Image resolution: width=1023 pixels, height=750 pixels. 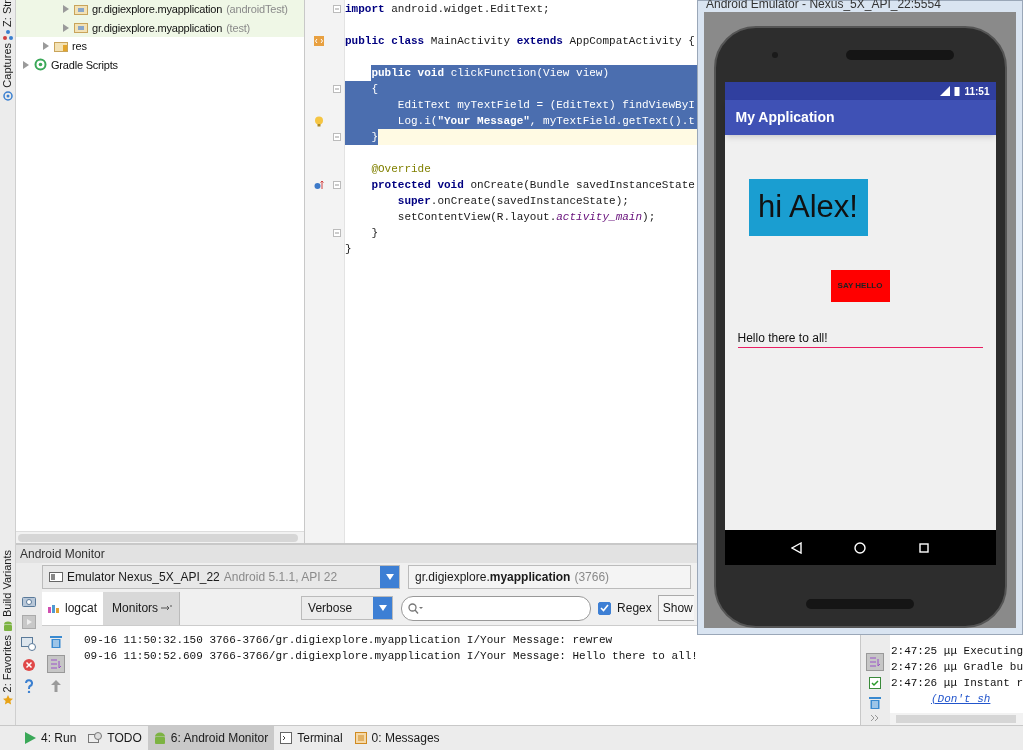 I want to click on device-icon, so click(x=56, y=577).